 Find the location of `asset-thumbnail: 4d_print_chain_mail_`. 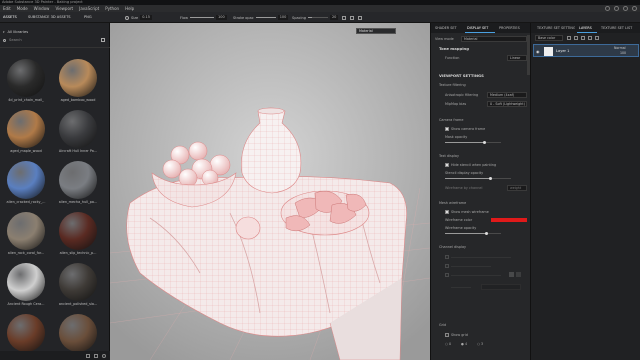

asset-thumbnail: 4d_print_chain_mail_ is located at coordinates (27, 80).